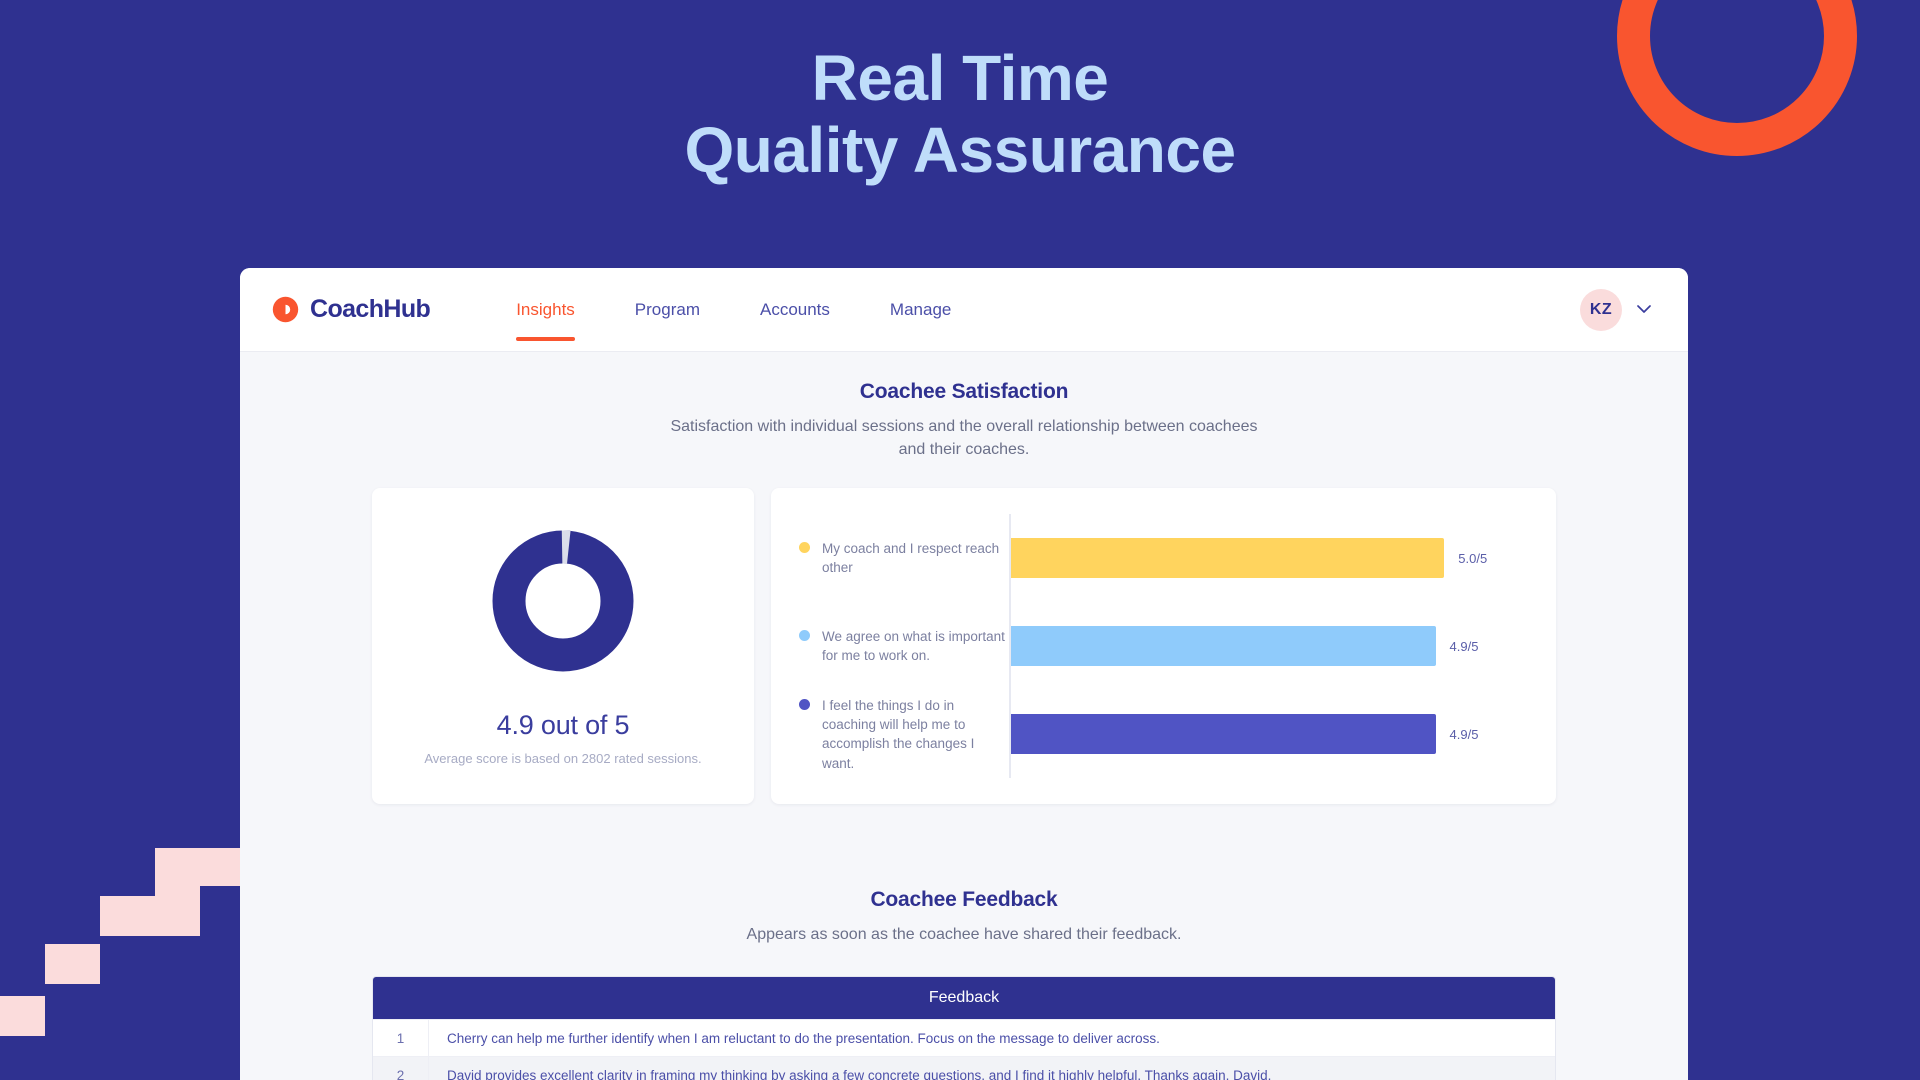 The height and width of the screenshot is (1080, 1920). I want to click on chevron-down-icon, so click(1644, 310).